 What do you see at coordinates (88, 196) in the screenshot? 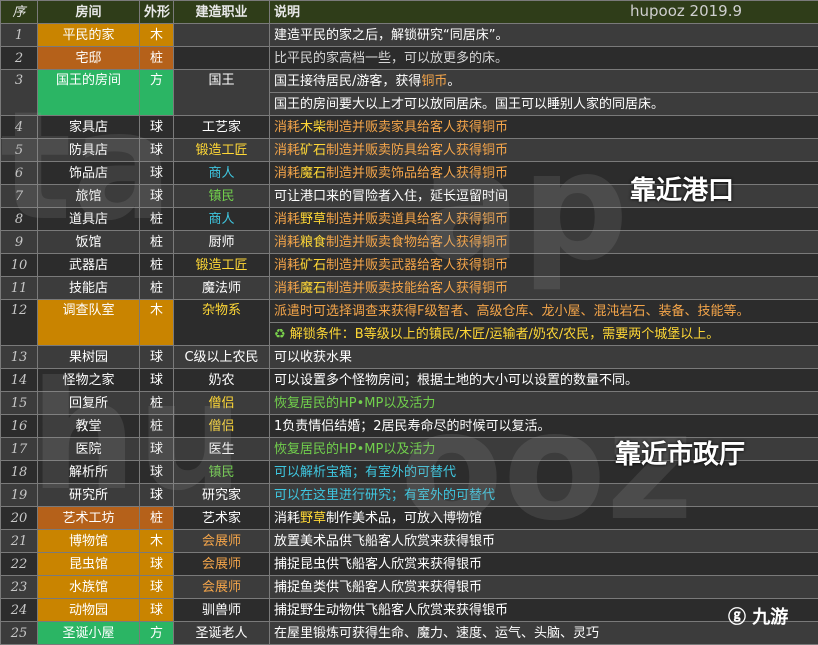
I see `row-name: 旅馆` at bounding box center [88, 196].